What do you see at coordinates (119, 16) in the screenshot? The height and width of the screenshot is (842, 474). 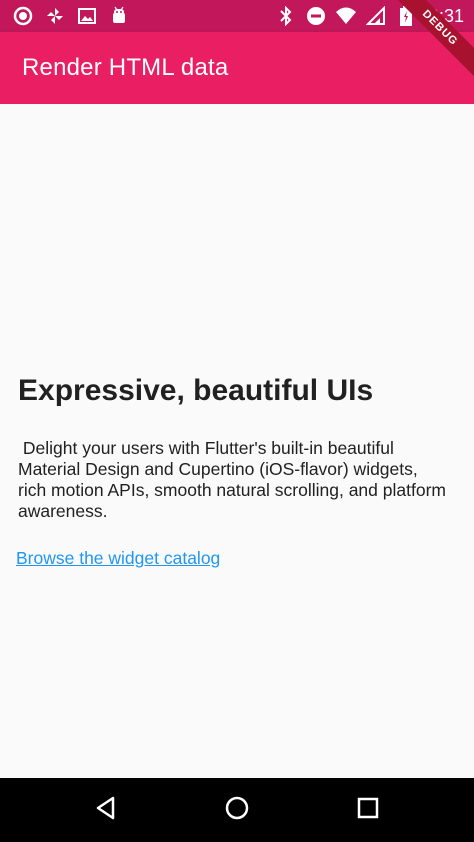 I see `android-icon` at bounding box center [119, 16].